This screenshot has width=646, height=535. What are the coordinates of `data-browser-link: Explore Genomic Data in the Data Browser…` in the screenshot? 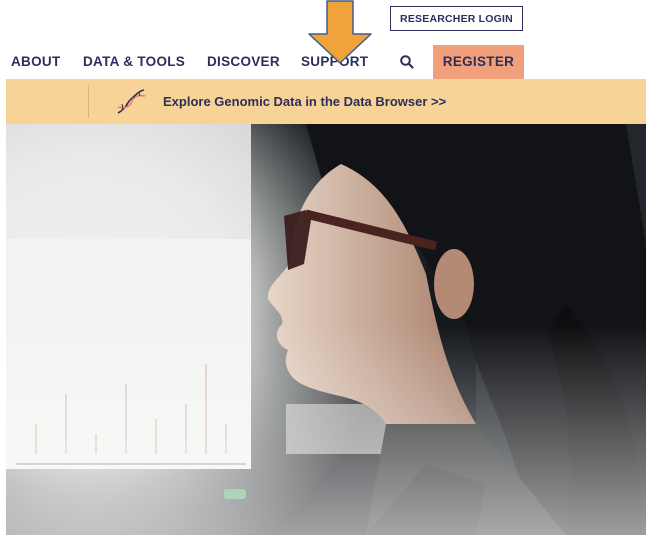 It's located at (304, 101).